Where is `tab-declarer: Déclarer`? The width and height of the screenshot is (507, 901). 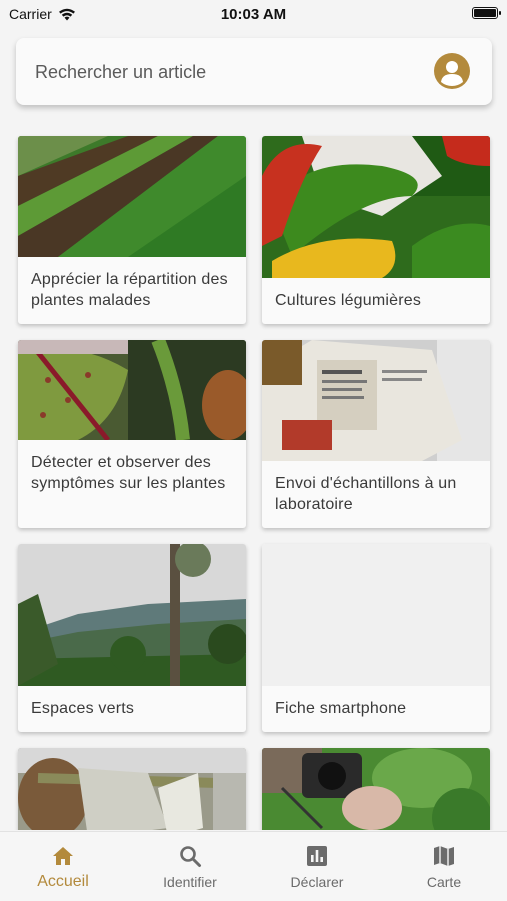 tab-declarer: Déclarer is located at coordinates (317, 866).